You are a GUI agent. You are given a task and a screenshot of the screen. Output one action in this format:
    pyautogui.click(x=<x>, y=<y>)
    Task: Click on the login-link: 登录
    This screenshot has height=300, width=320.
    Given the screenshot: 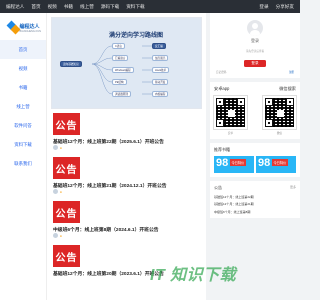 What is the action you would take?
    pyautogui.click(x=263, y=7)
    